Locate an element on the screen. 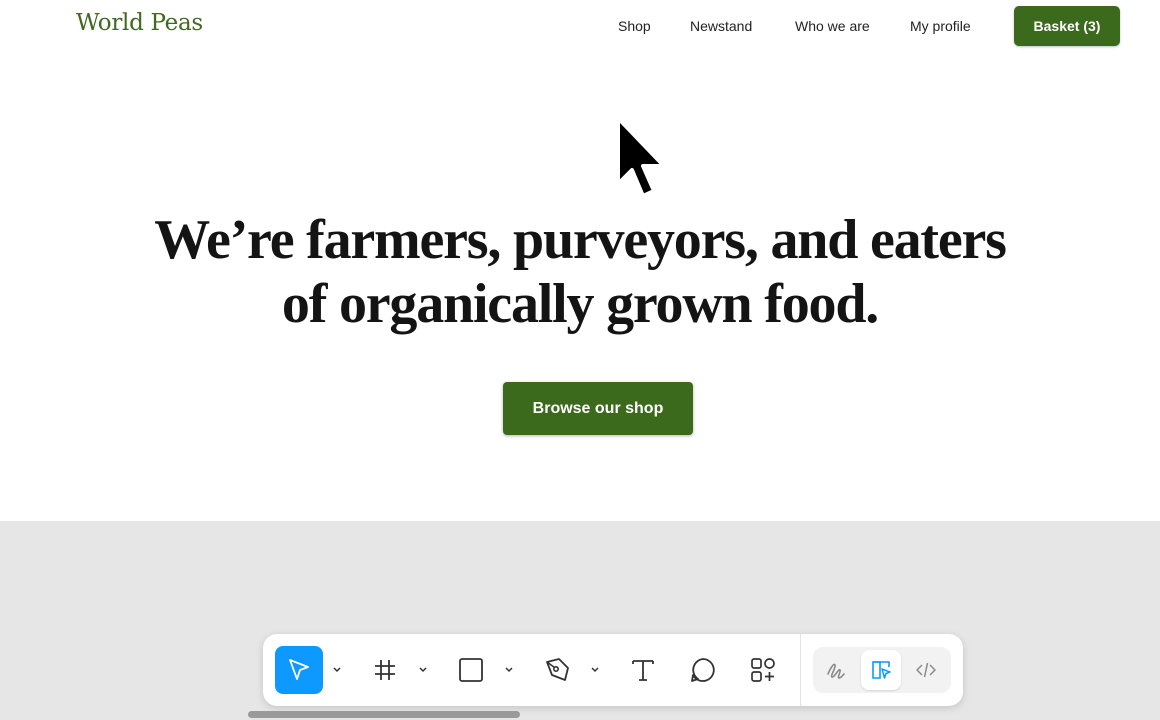 This screenshot has width=1160, height=720. pen-icon is located at coordinates (557, 669).